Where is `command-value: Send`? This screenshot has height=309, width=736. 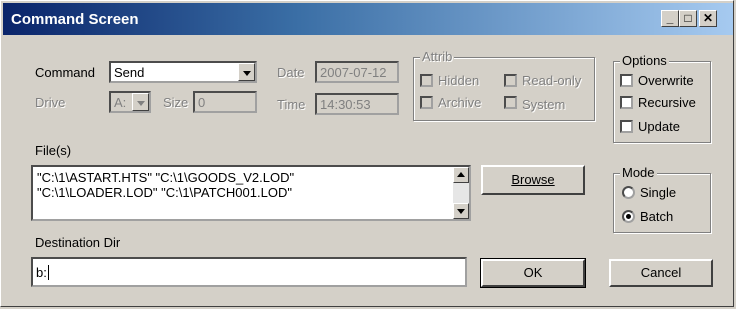 command-value: Send is located at coordinates (129, 72).